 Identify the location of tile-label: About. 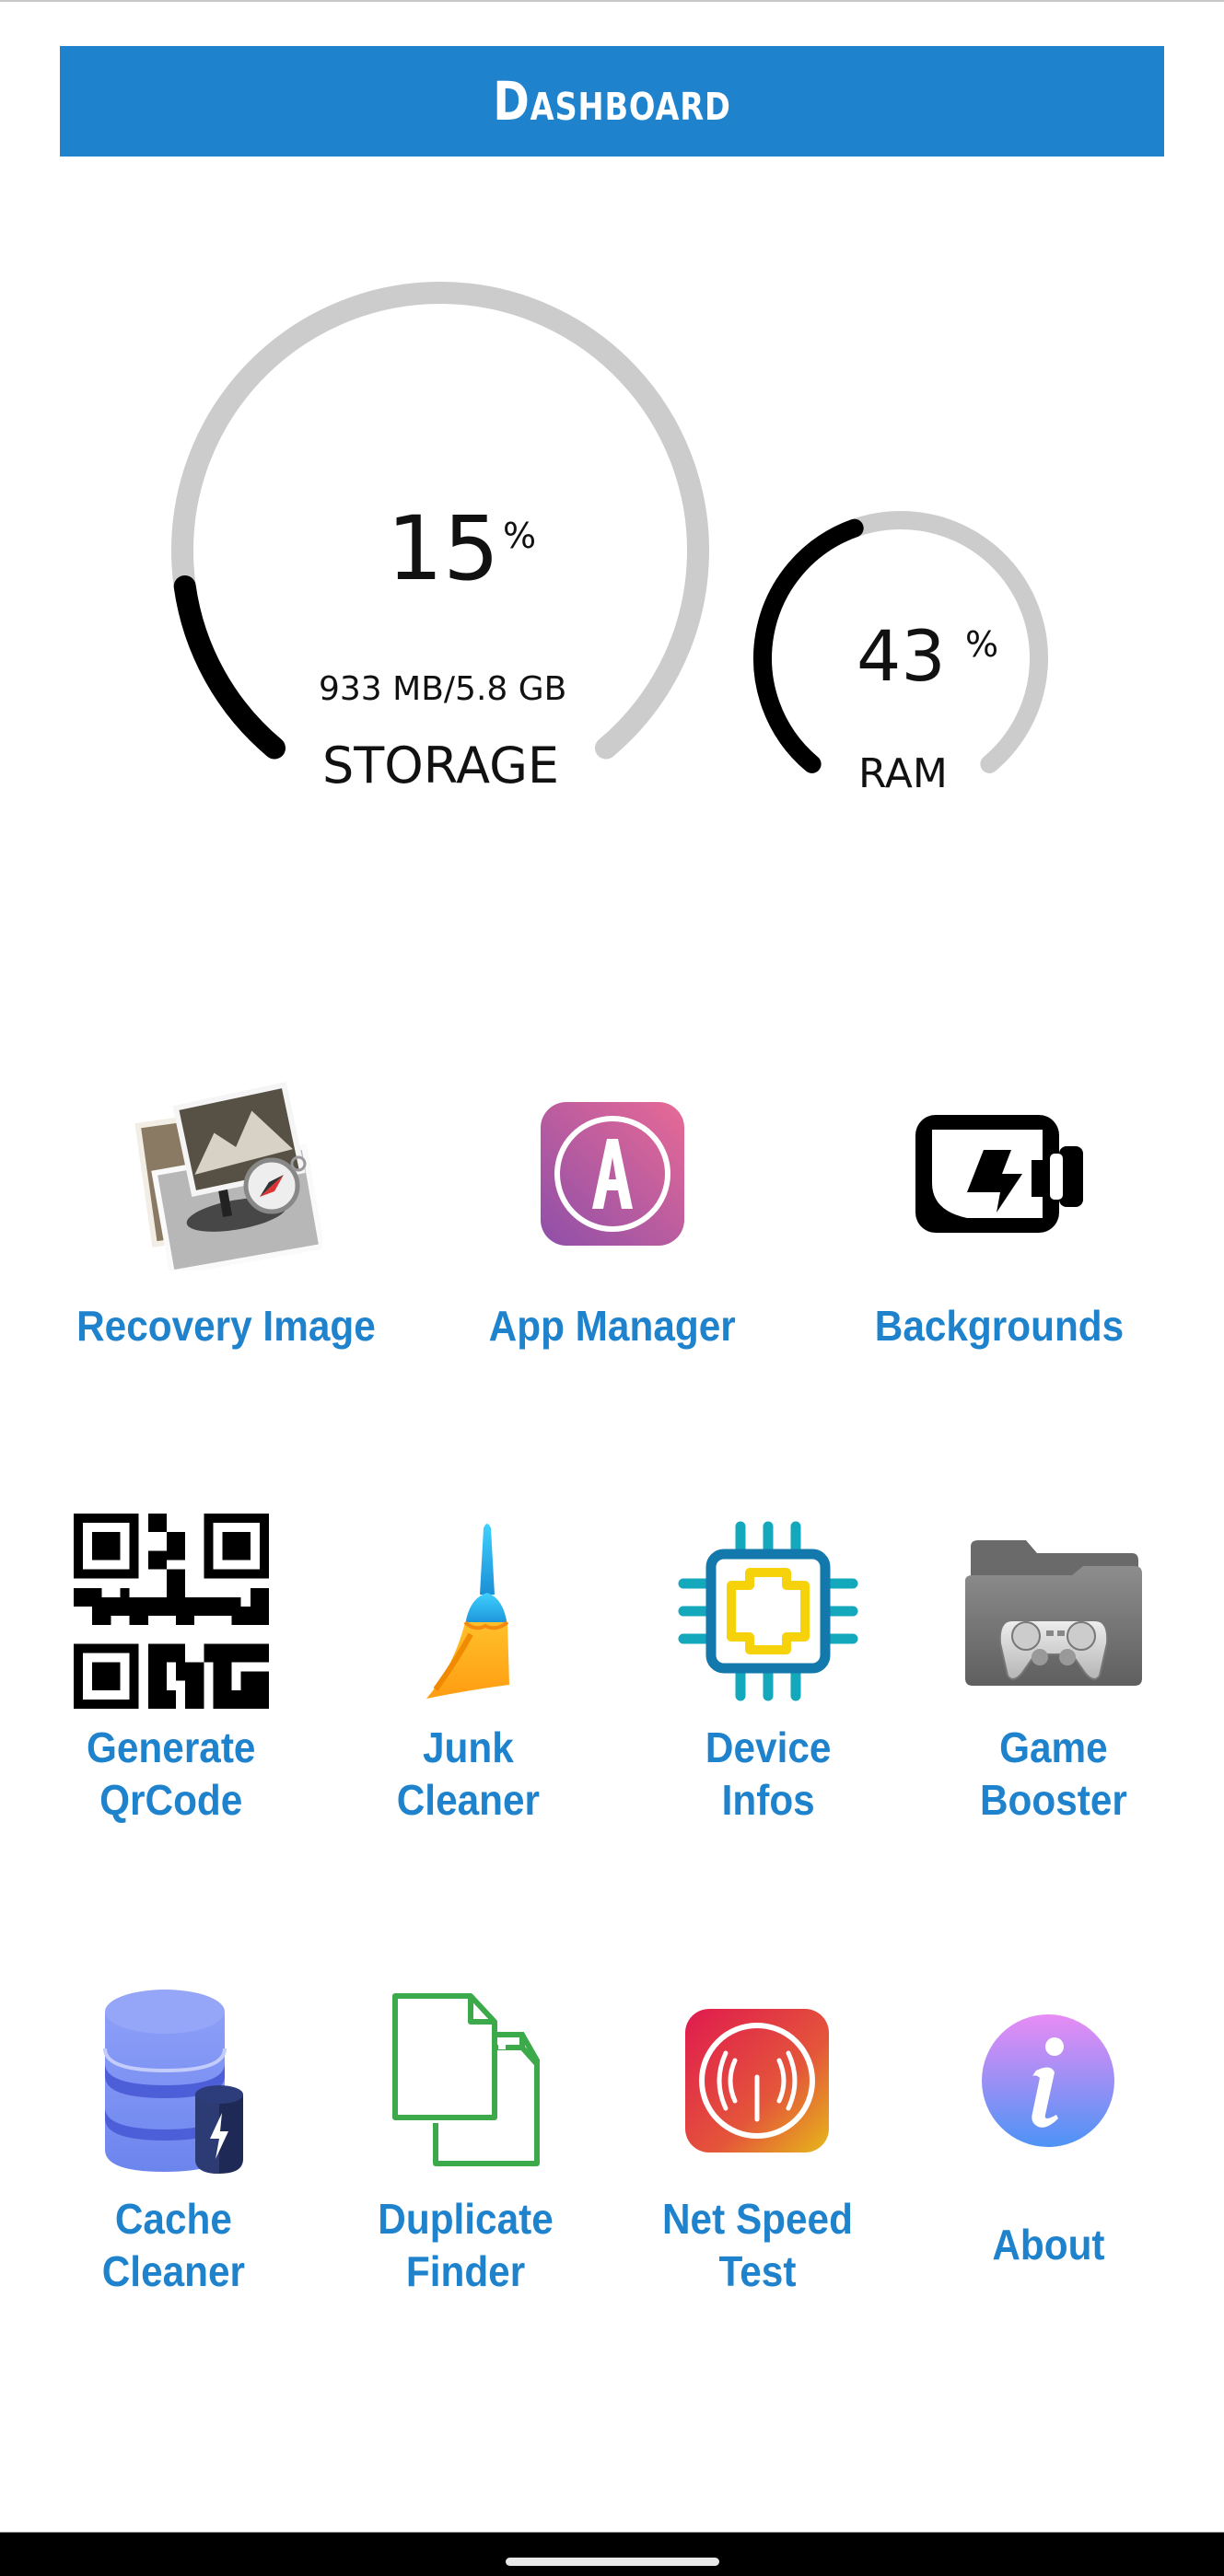
(1048, 2245).